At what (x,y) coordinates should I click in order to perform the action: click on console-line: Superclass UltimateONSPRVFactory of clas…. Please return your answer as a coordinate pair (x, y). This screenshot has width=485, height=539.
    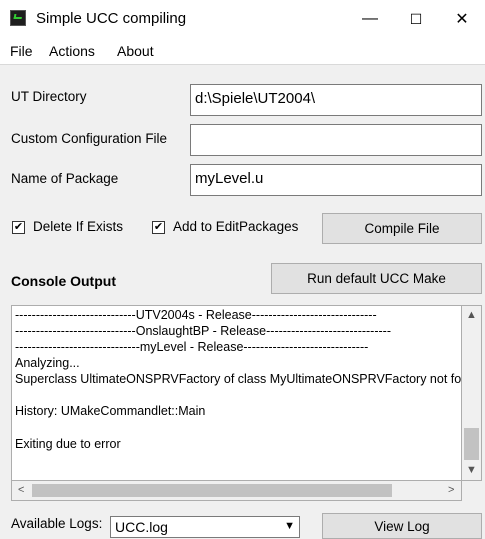
    Looking at the image, I should click on (238, 379).